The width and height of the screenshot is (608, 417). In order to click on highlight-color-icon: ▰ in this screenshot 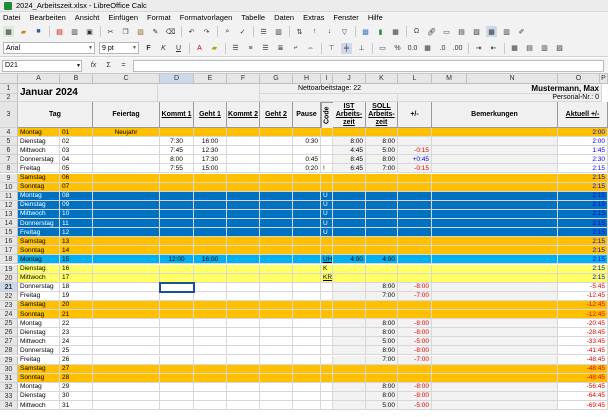, I will do `click(214, 48)`.